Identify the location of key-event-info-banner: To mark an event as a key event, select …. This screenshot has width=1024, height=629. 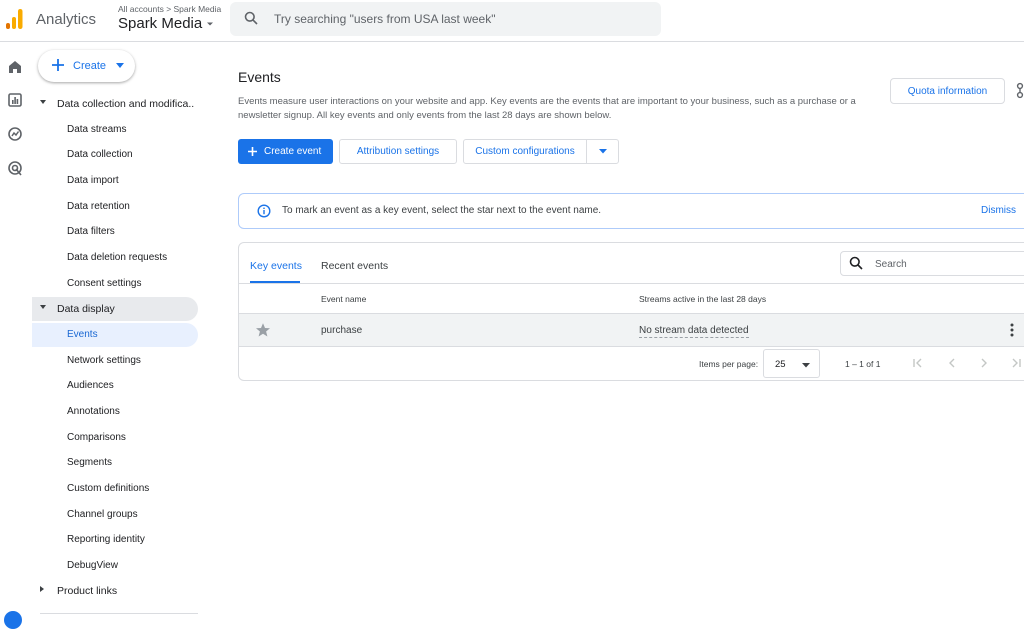
(631, 211).